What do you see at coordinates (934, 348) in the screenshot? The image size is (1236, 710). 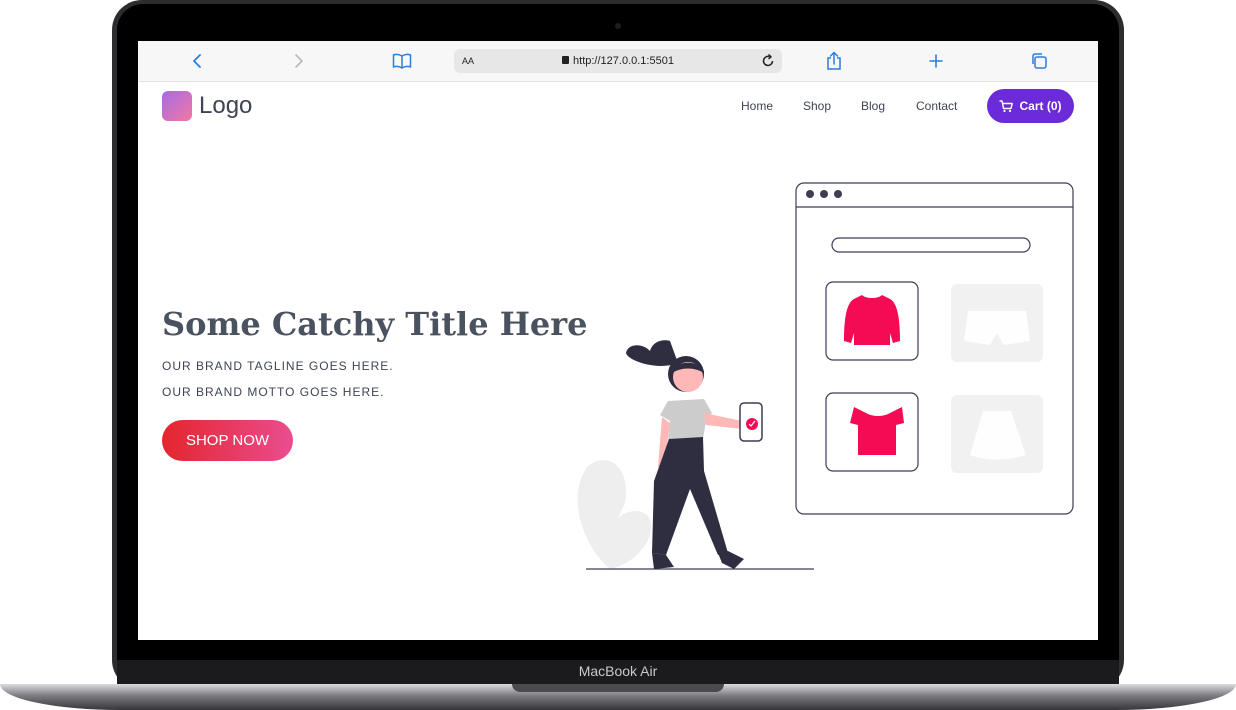 I see `shop-window-illustration` at bounding box center [934, 348].